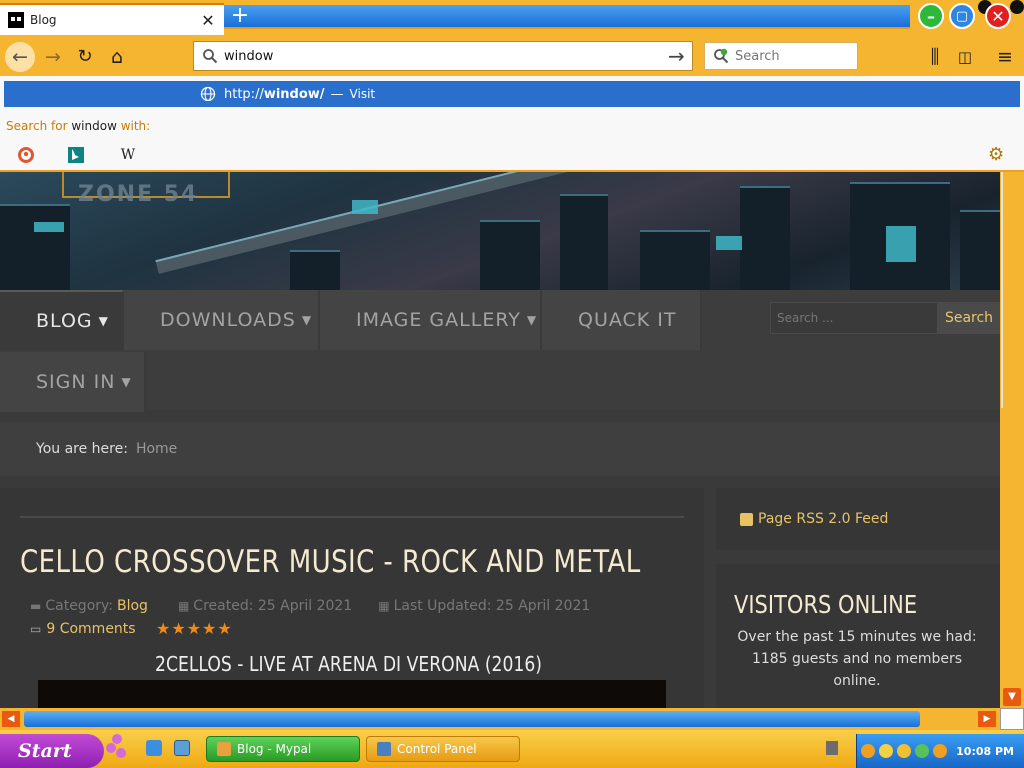 This screenshot has width=1024, height=768. What do you see at coordinates (443, 749) in the screenshot?
I see `taskbar-item-control-panel: Control Panel` at bounding box center [443, 749].